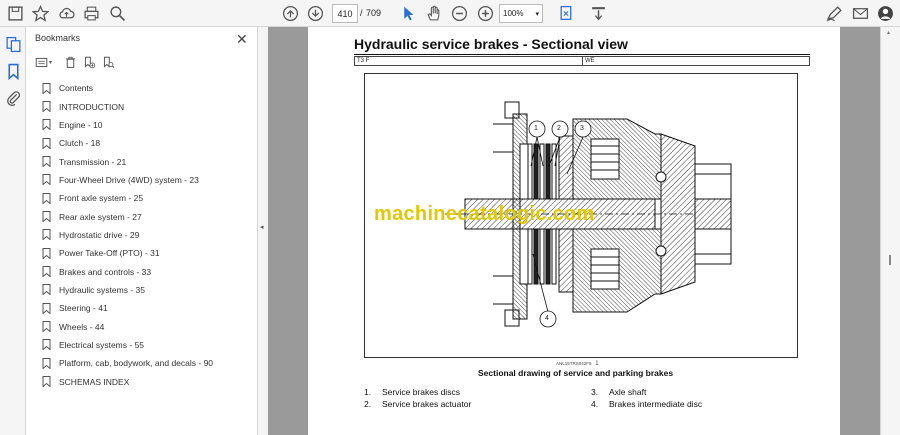 The image size is (900, 435). What do you see at coordinates (117, 13) in the screenshot?
I see `zoom-search-icon` at bounding box center [117, 13].